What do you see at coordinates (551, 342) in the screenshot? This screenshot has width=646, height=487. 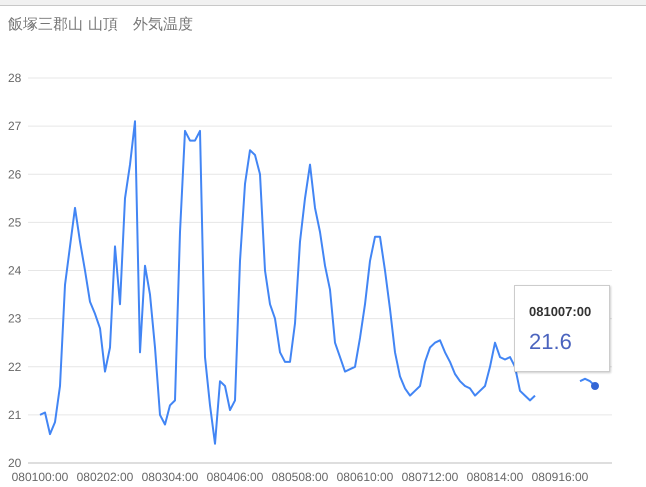 I see `tooltip-value: 21.6` at bounding box center [551, 342].